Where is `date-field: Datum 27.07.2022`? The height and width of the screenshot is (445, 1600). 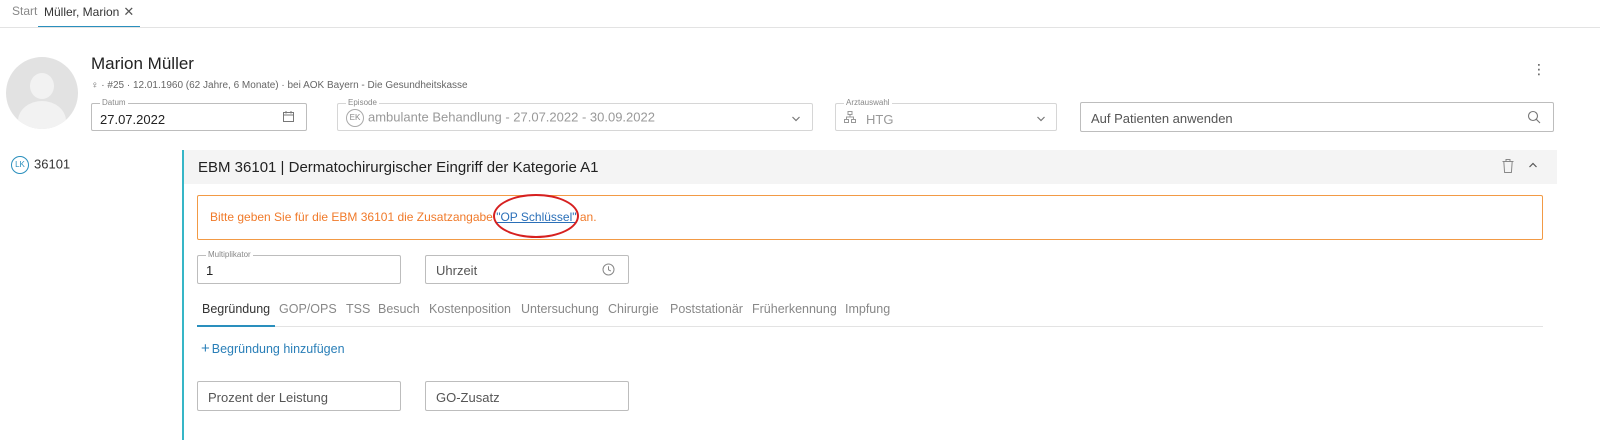 date-field: Datum 27.07.2022 is located at coordinates (199, 114).